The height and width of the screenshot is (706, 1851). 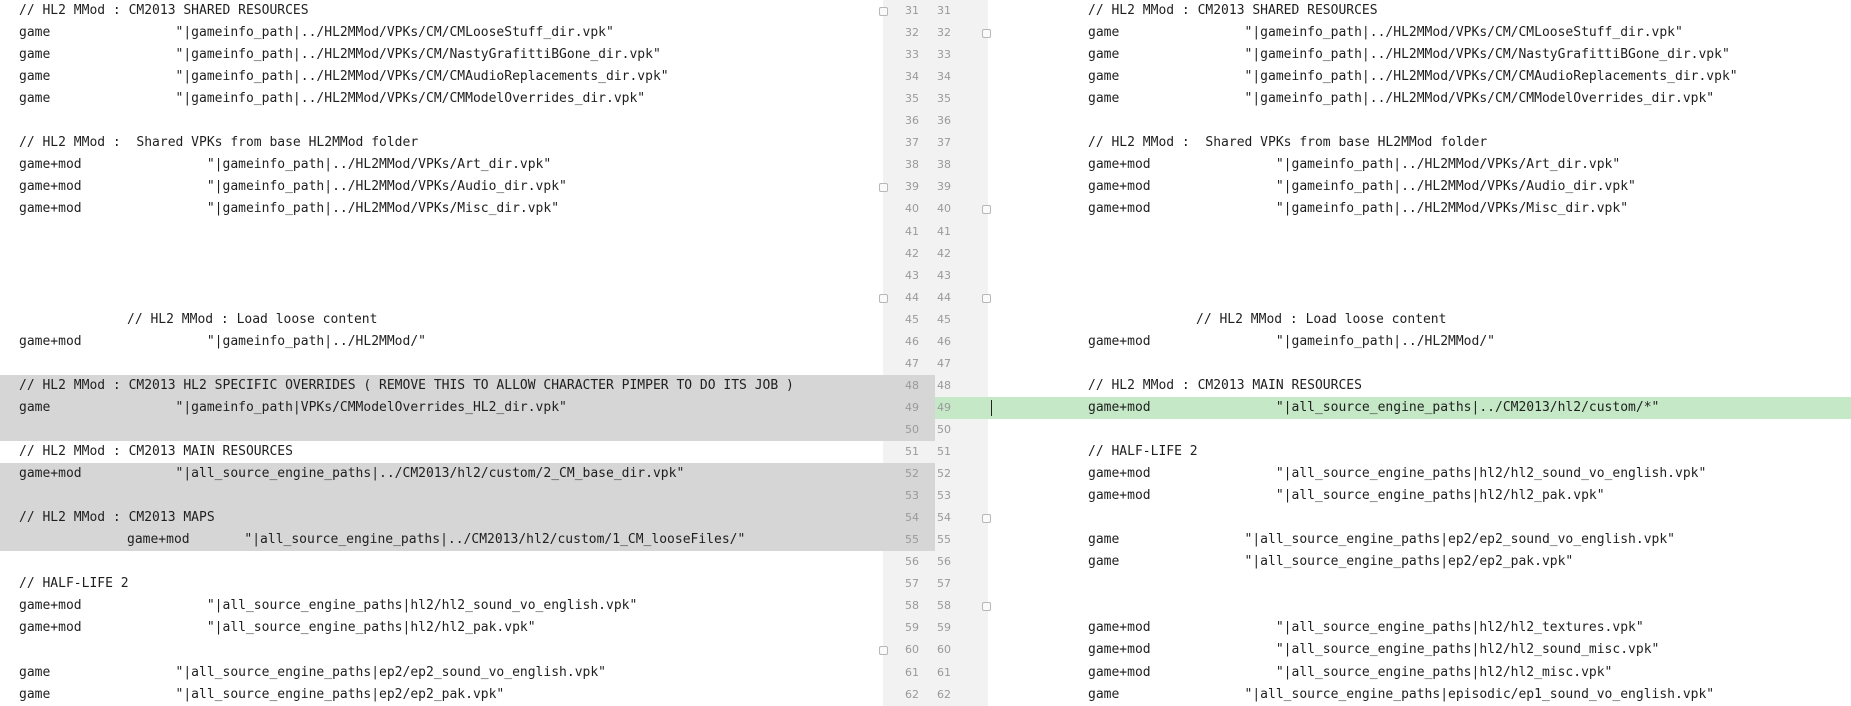 I want to click on left-code-text: game+mod "|gameinfo_path|../HL2MMod/", so click(x=222, y=341).